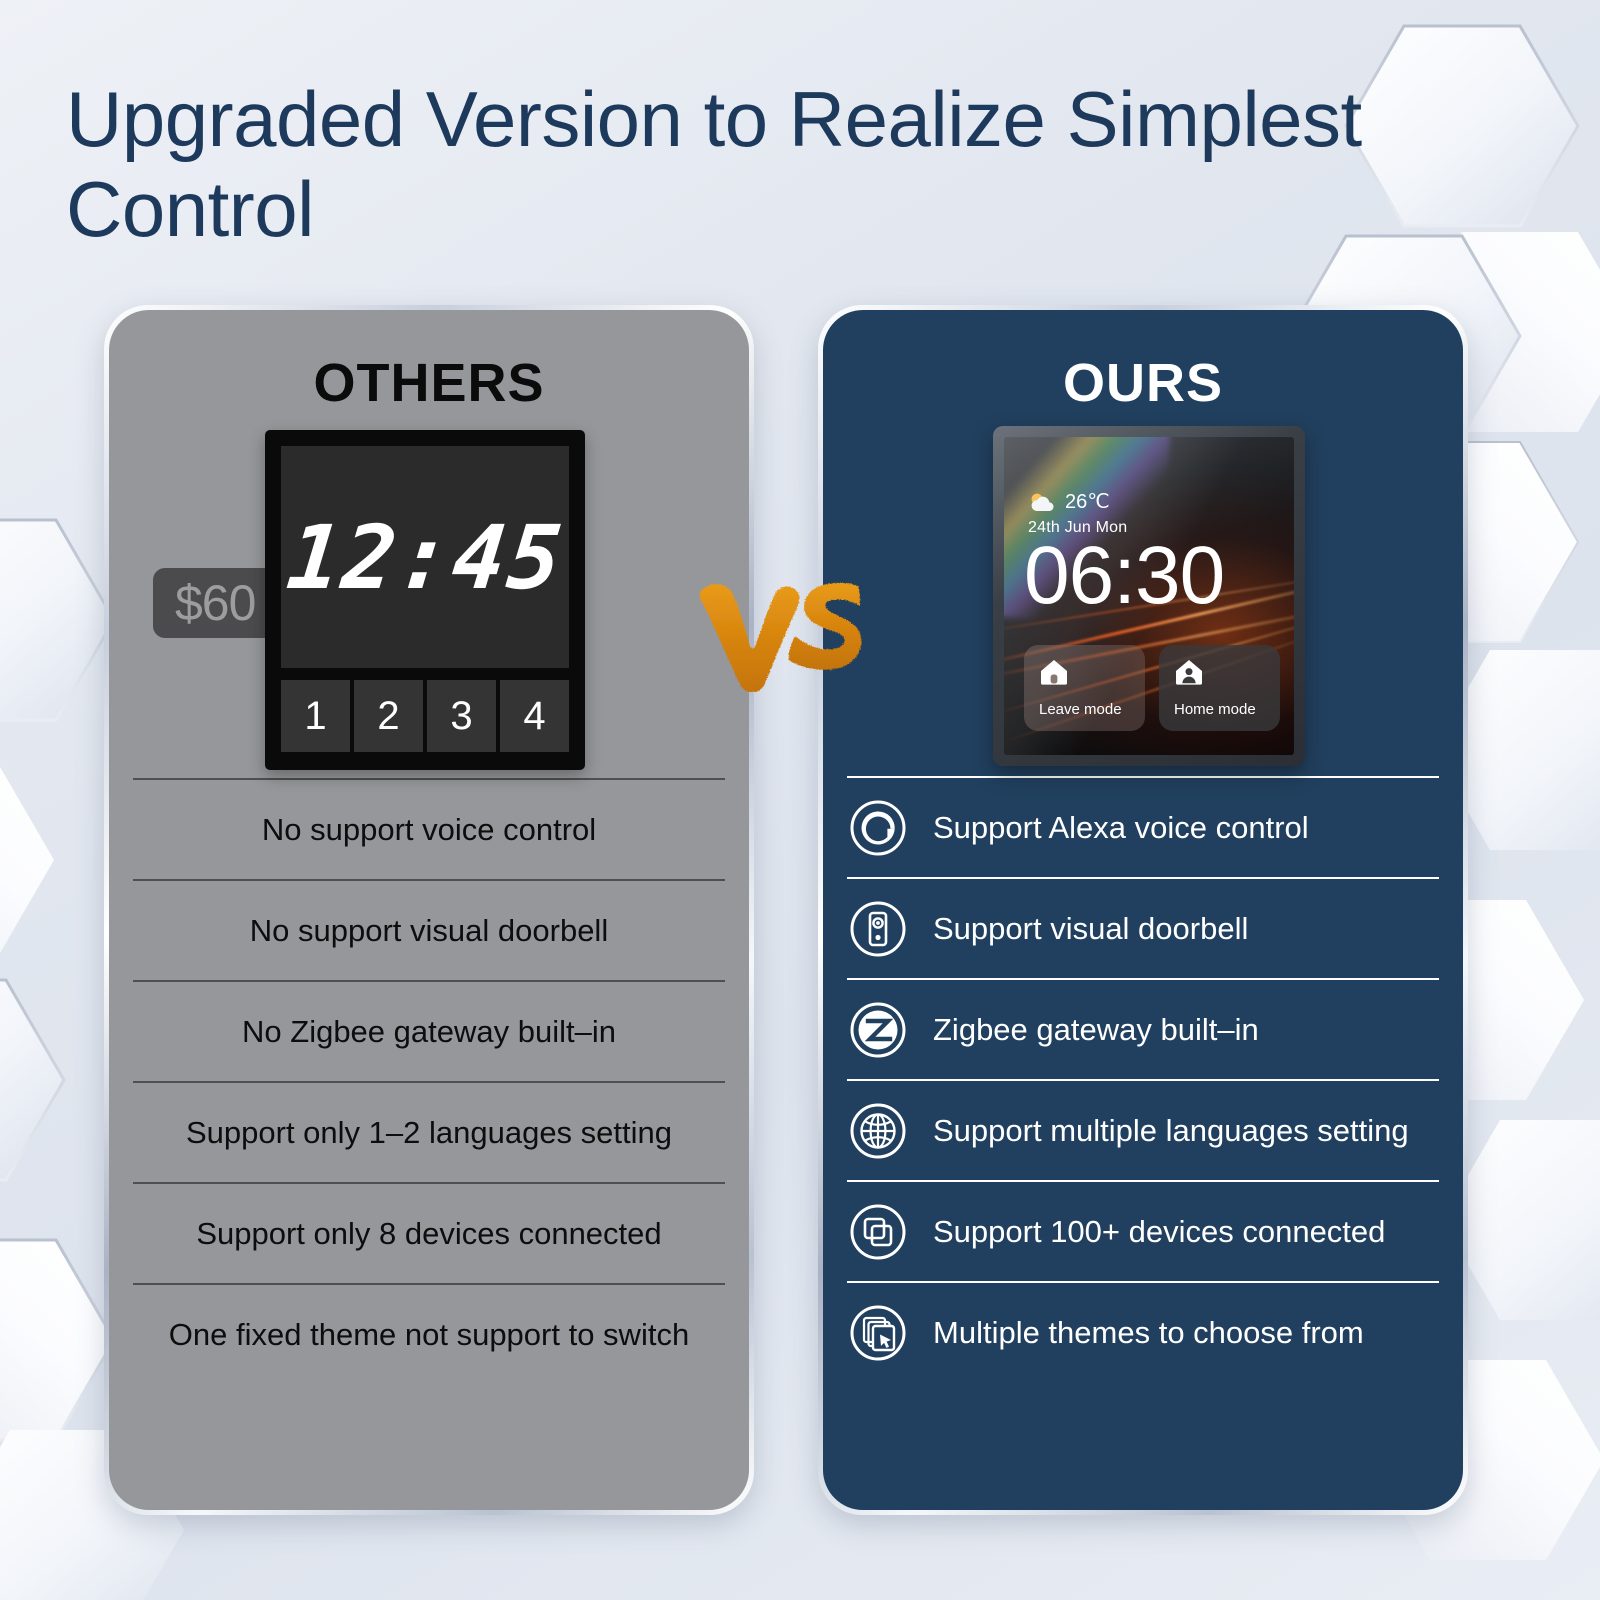 The height and width of the screenshot is (1600, 1600). I want to click on home-mode-label: Home mode, so click(1215, 709).